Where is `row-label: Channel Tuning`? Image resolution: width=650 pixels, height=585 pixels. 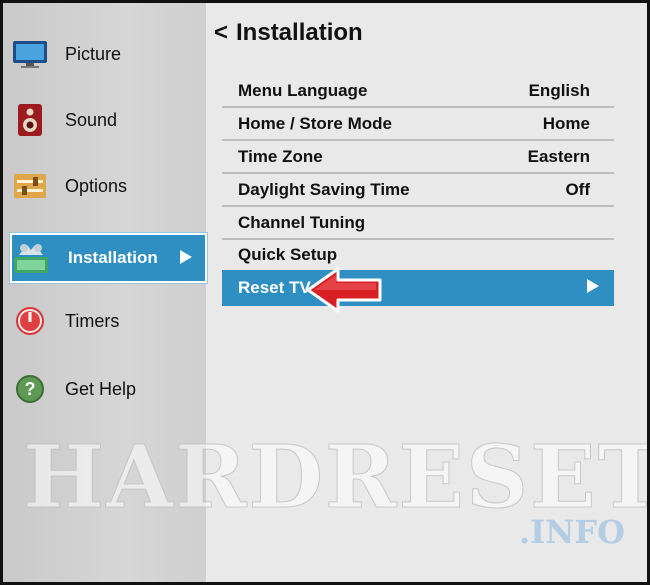
row-label: Channel Tuning is located at coordinates (302, 222).